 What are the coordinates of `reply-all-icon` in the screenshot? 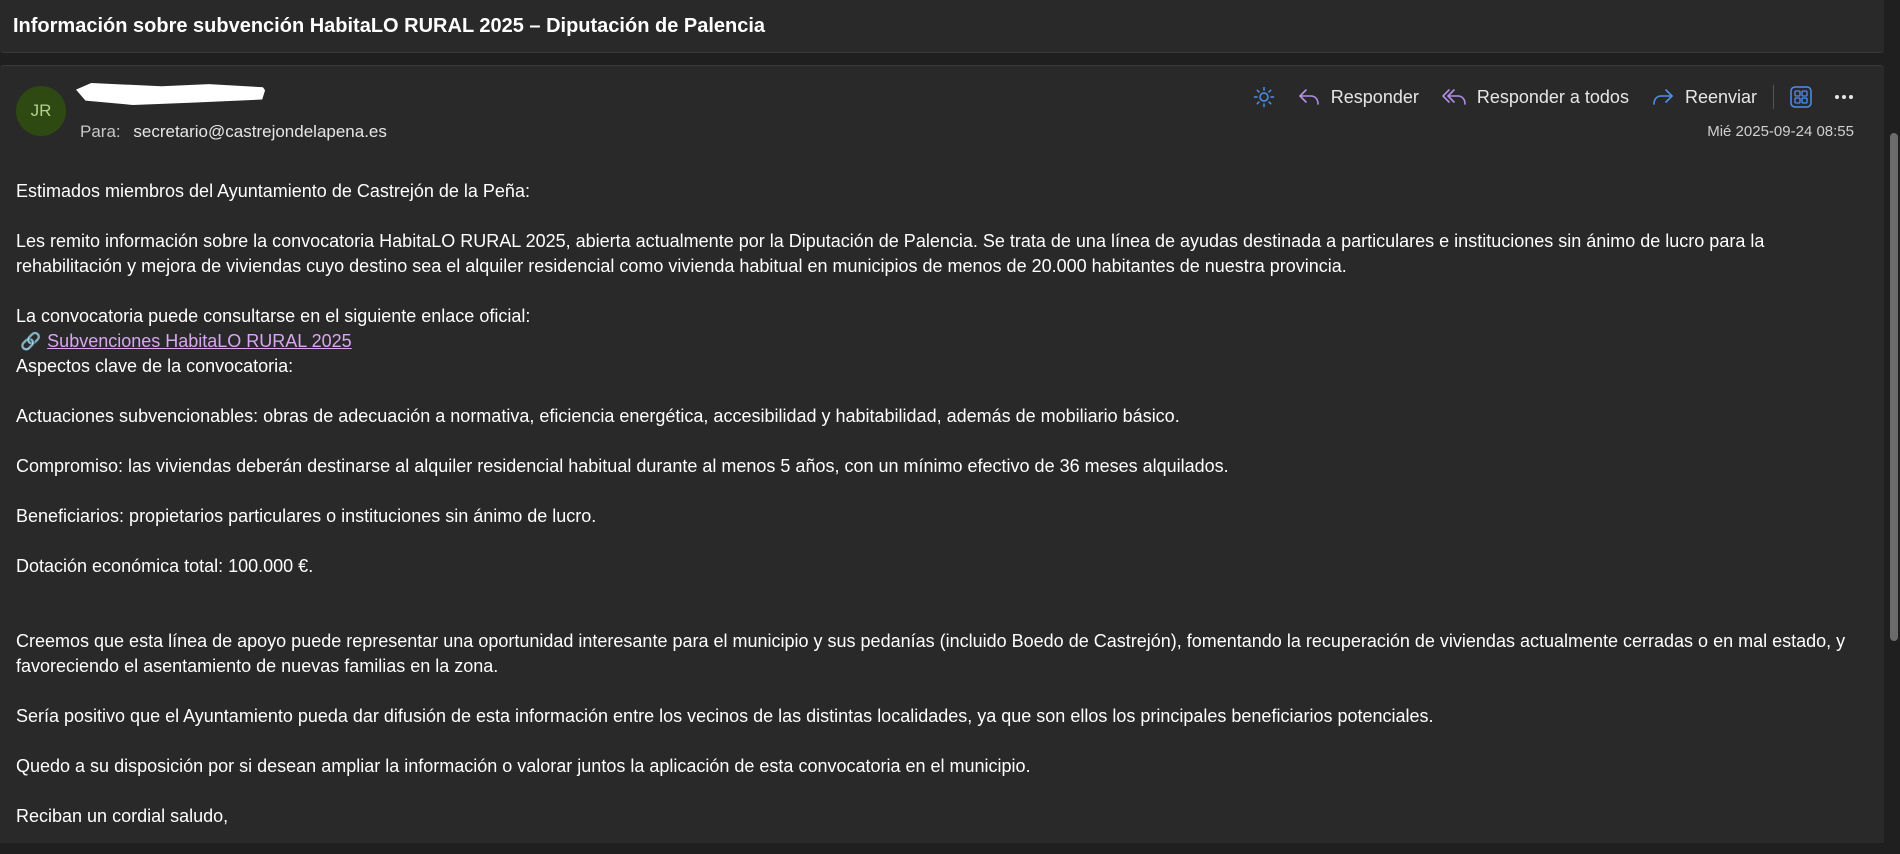 It's located at (1454, 97).